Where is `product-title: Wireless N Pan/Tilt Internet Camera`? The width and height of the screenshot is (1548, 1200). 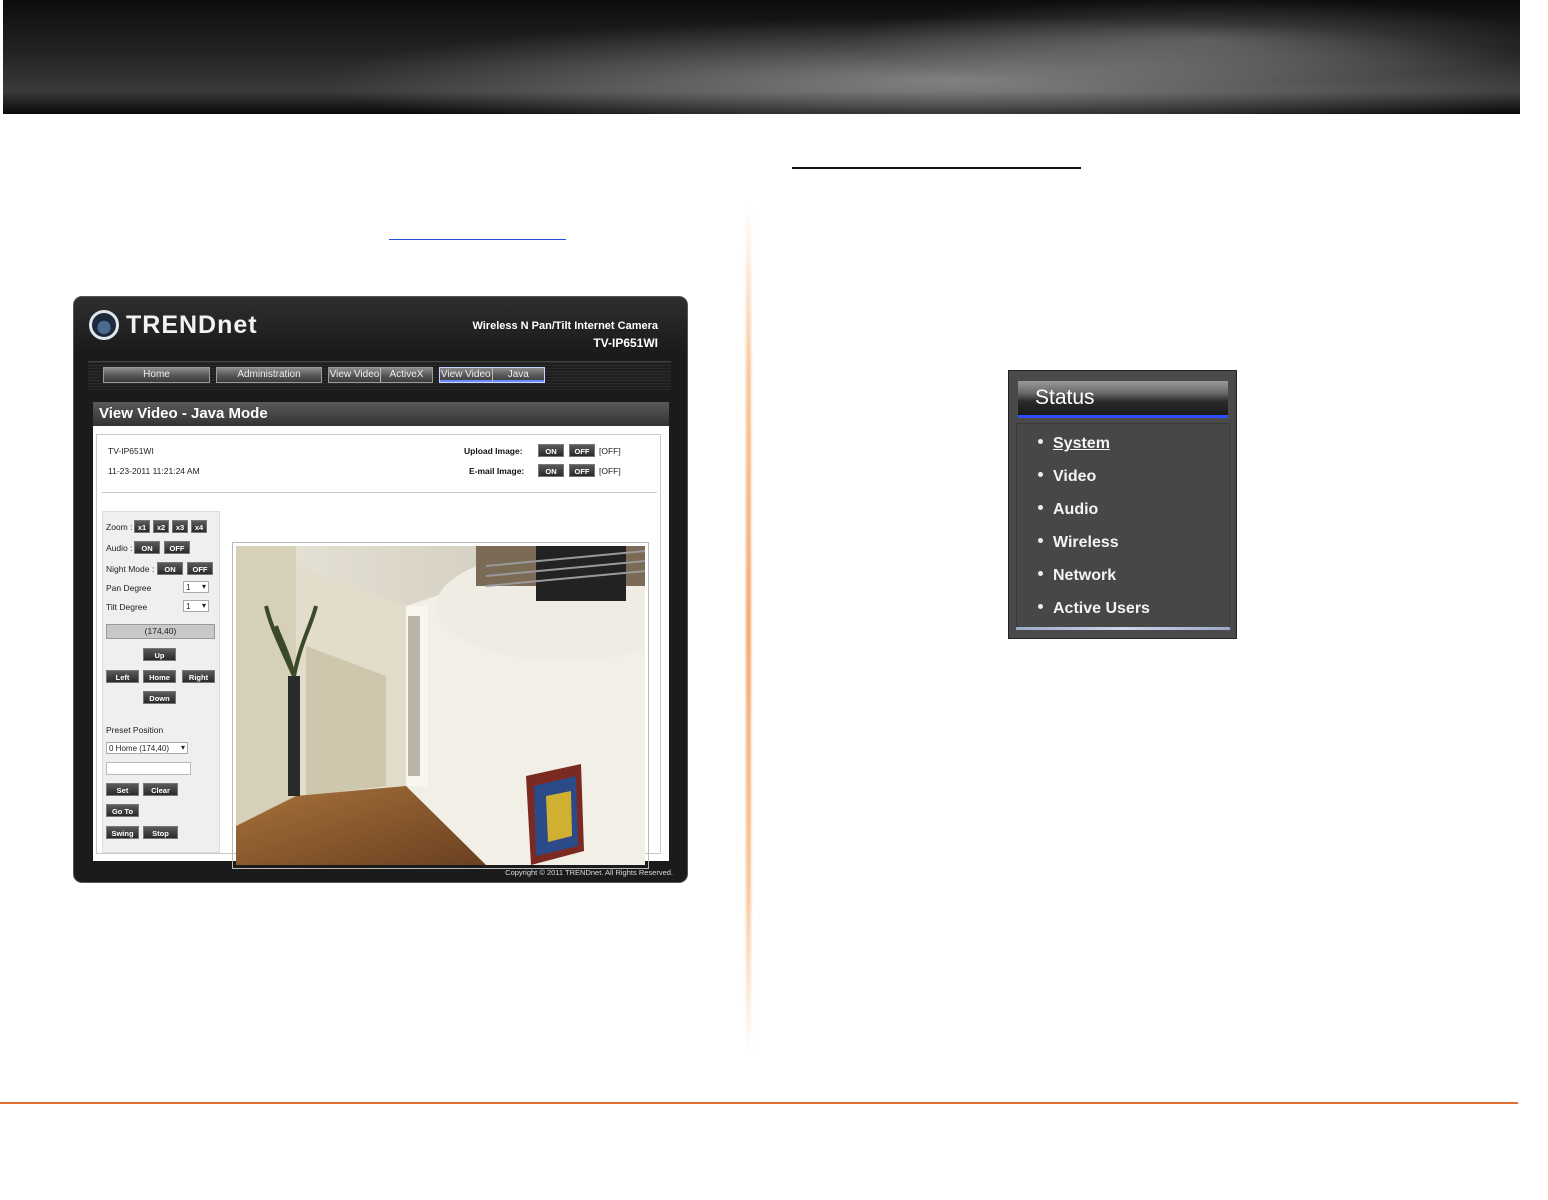 product-title: Wireless N Pan/Tilt Internet Camera is located at coordinates (565, 326).